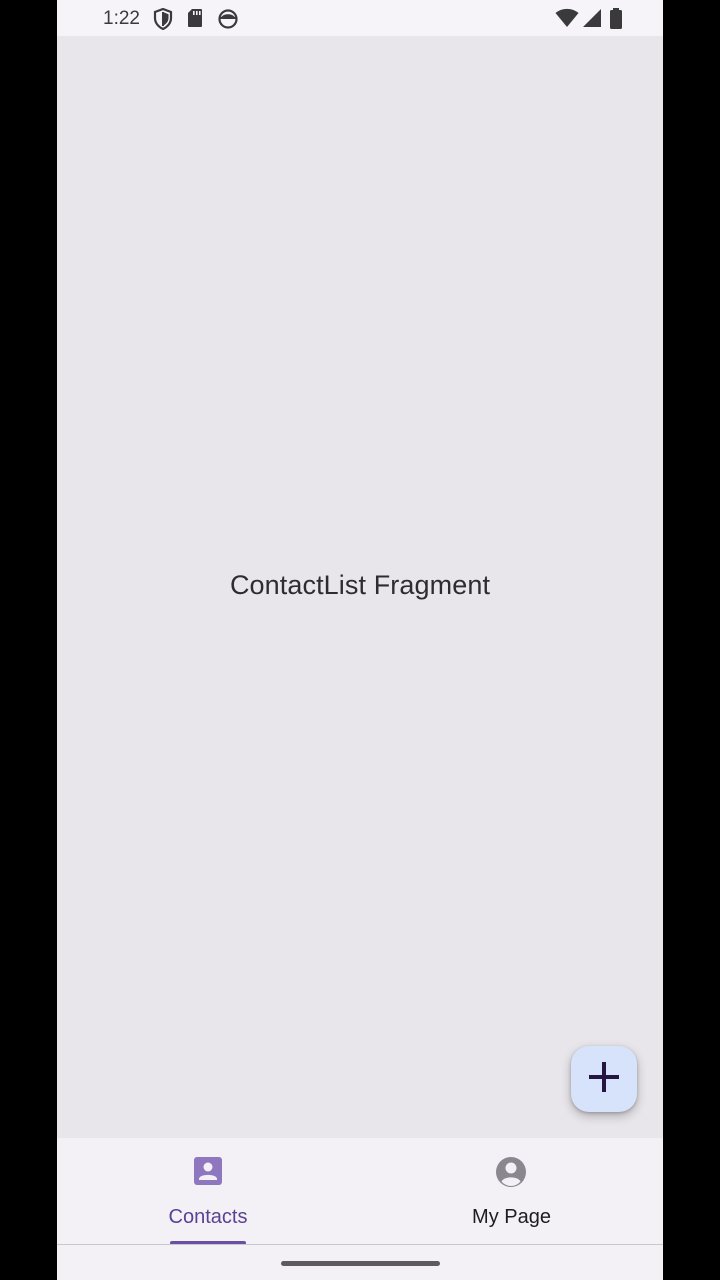 This screenshot has height=1280, width=720. Describe the element at coordinates (208, 1191) in the screenshot. I see `nav-item-contacts: Contacts` at that location.